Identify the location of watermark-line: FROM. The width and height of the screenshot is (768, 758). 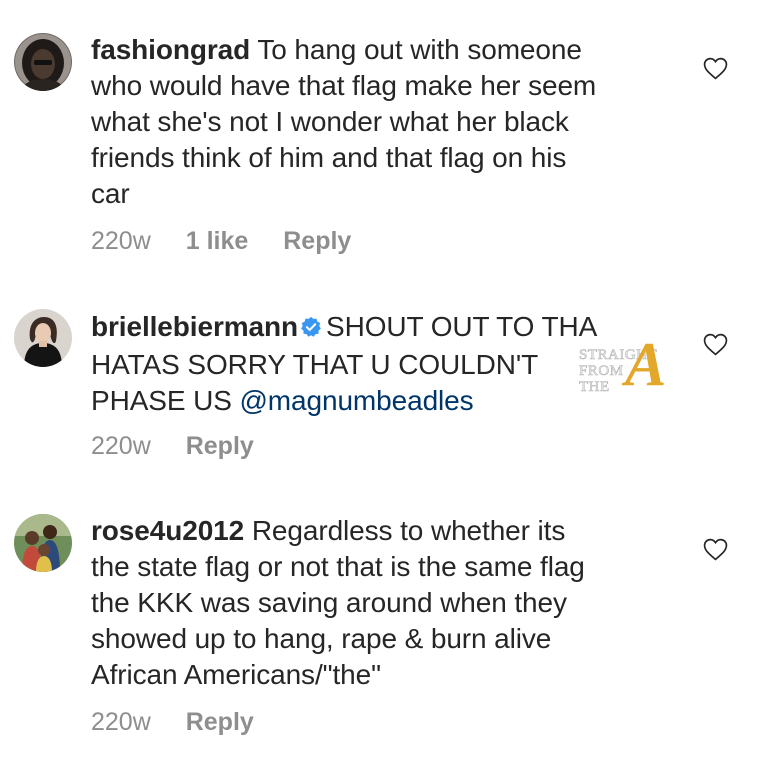
(601, 371).